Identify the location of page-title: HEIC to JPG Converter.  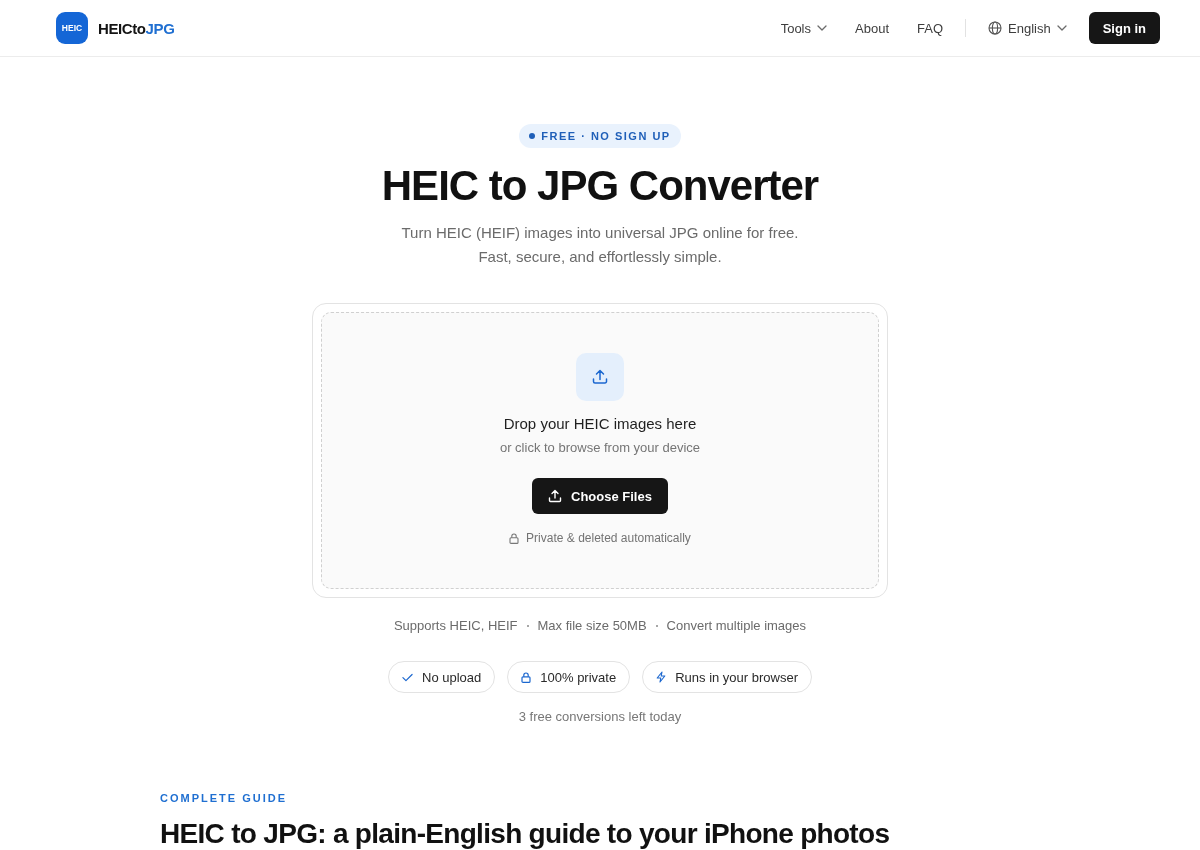
(600, 186).